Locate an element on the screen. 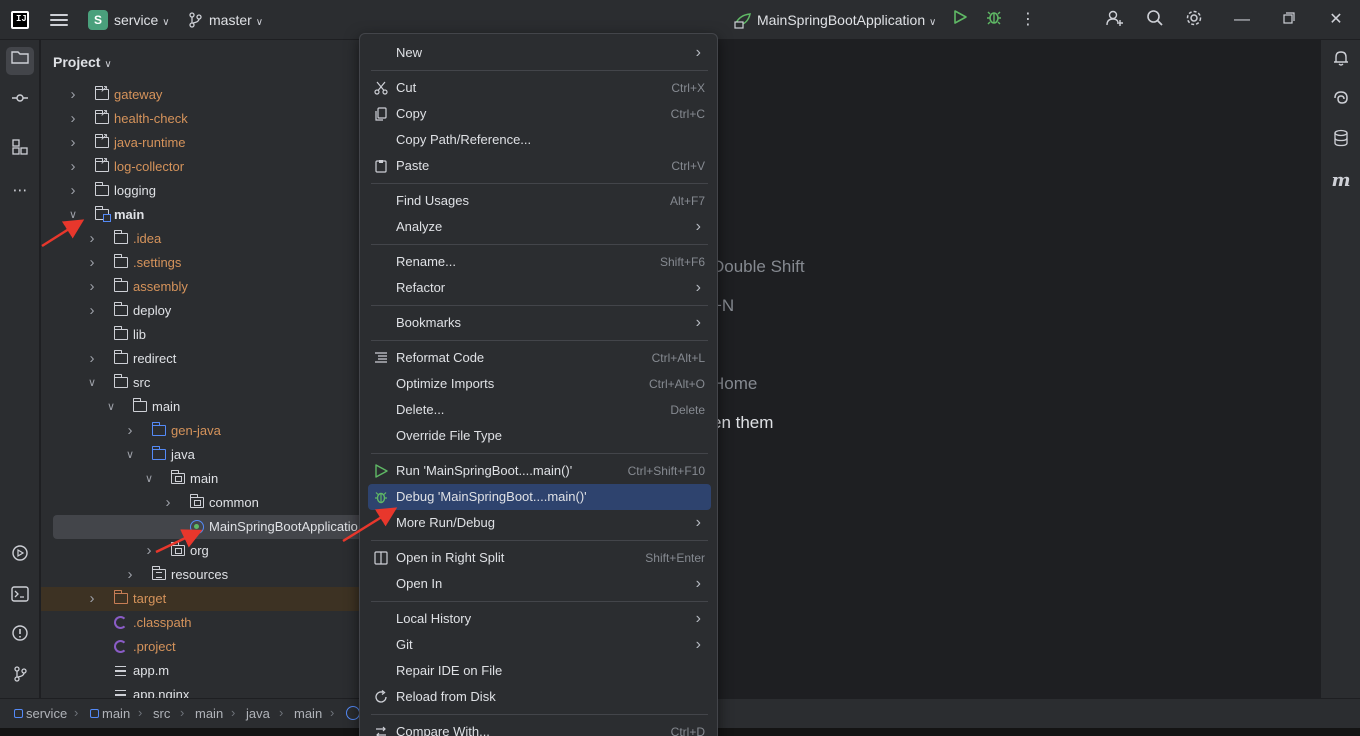  tree-item-deploy: › deploy is located at coordinates (201, 311).